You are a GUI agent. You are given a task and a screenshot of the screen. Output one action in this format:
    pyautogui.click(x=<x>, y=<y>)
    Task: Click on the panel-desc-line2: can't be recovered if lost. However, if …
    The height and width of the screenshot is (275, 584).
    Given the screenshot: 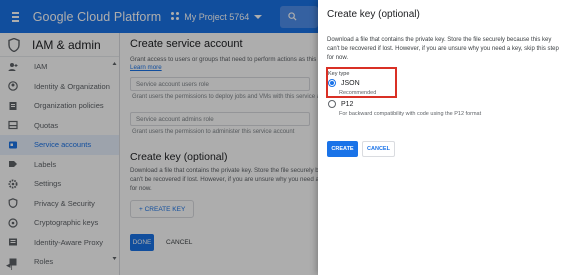 What is the action you would take?
    pyautogui.click(x=443, y=49)
    